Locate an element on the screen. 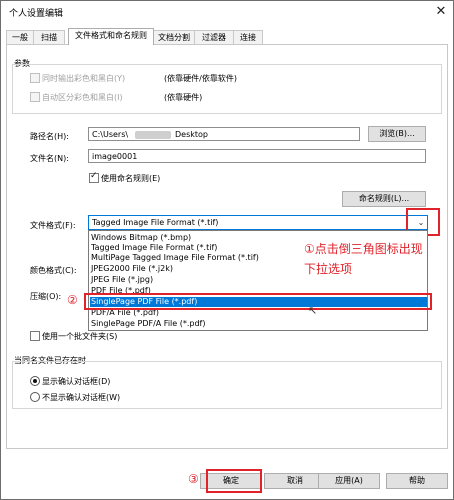 This screenshot has height=500, width=454. path-value: C:\Users\ is located at coordinates (110, 134).